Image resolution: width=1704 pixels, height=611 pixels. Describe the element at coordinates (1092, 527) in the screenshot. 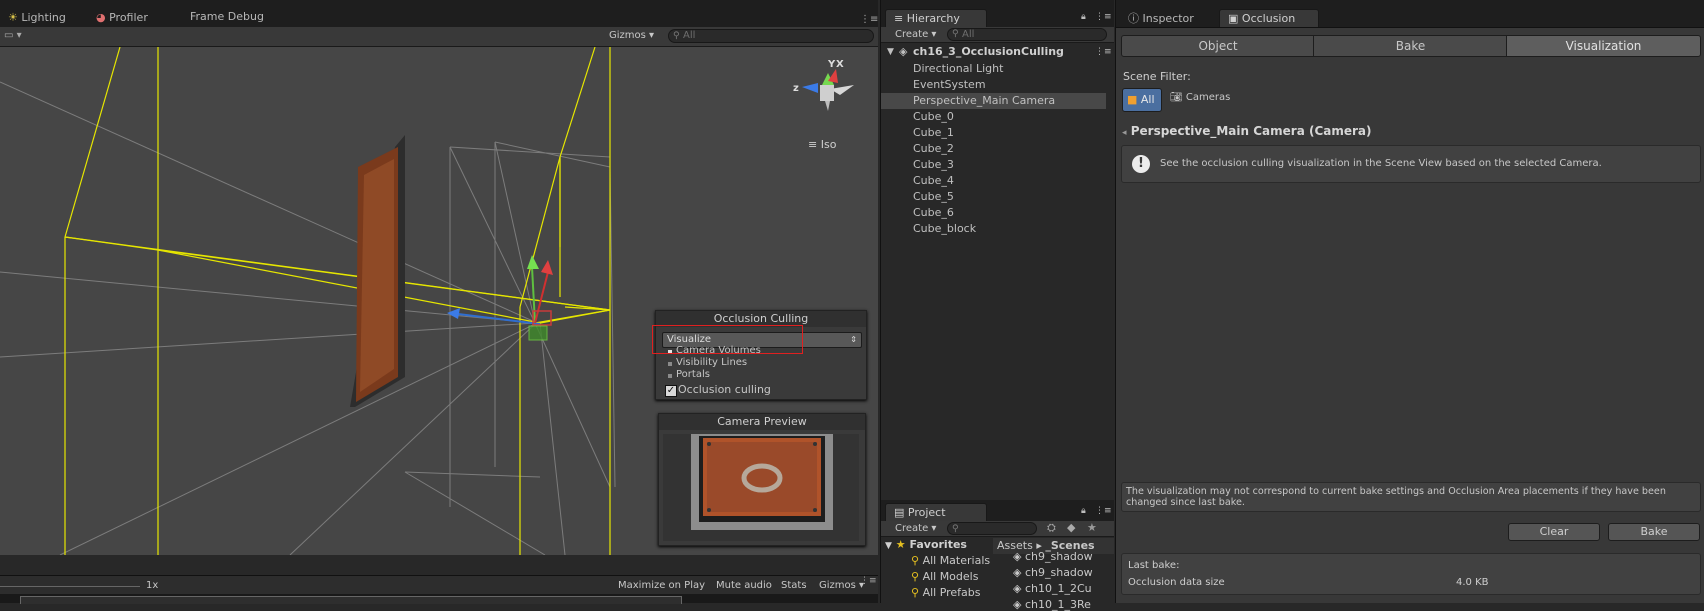

I see `favorite-star-icon: ★` at that location.